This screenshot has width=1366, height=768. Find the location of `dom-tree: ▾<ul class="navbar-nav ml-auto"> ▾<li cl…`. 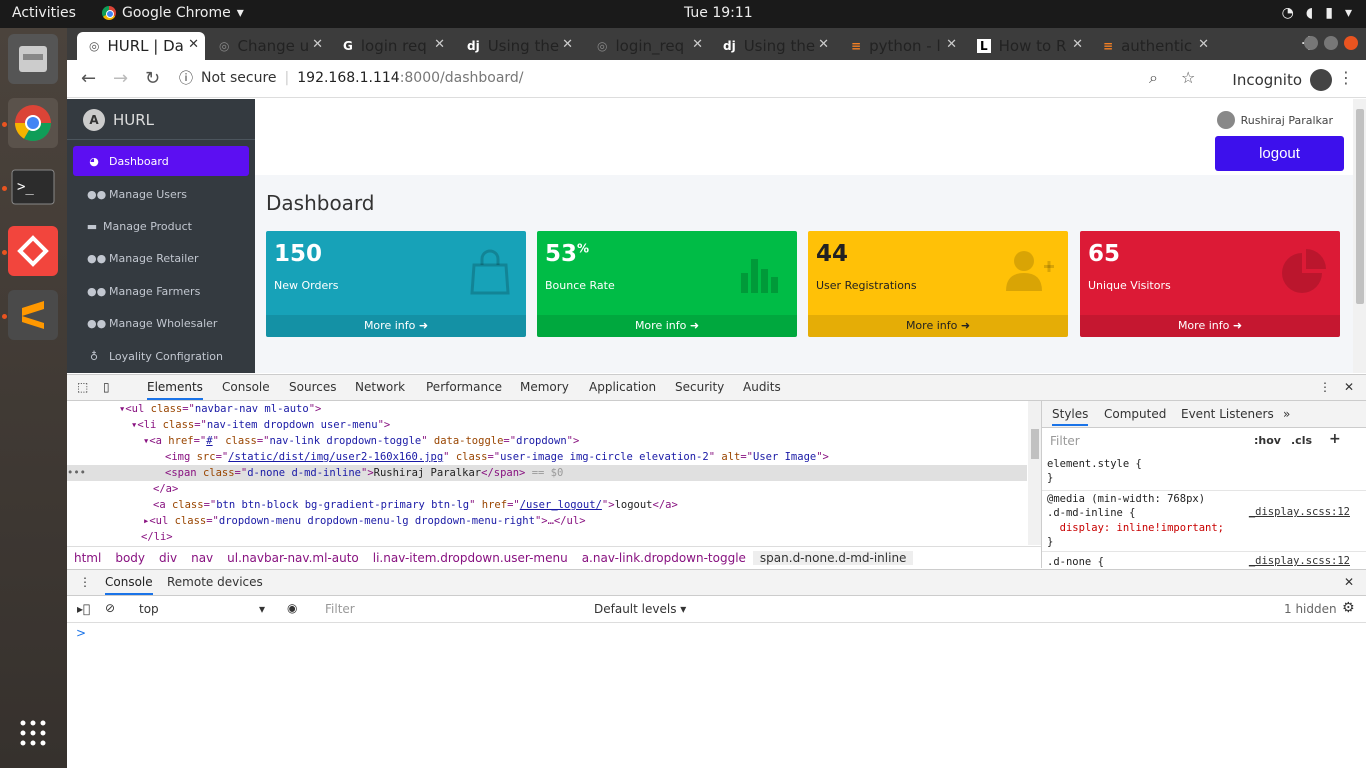

dom-tree: ▾<ul class="navbar-nav ml-auto"> ▾<li cl… is located at coordinates (554, 473).